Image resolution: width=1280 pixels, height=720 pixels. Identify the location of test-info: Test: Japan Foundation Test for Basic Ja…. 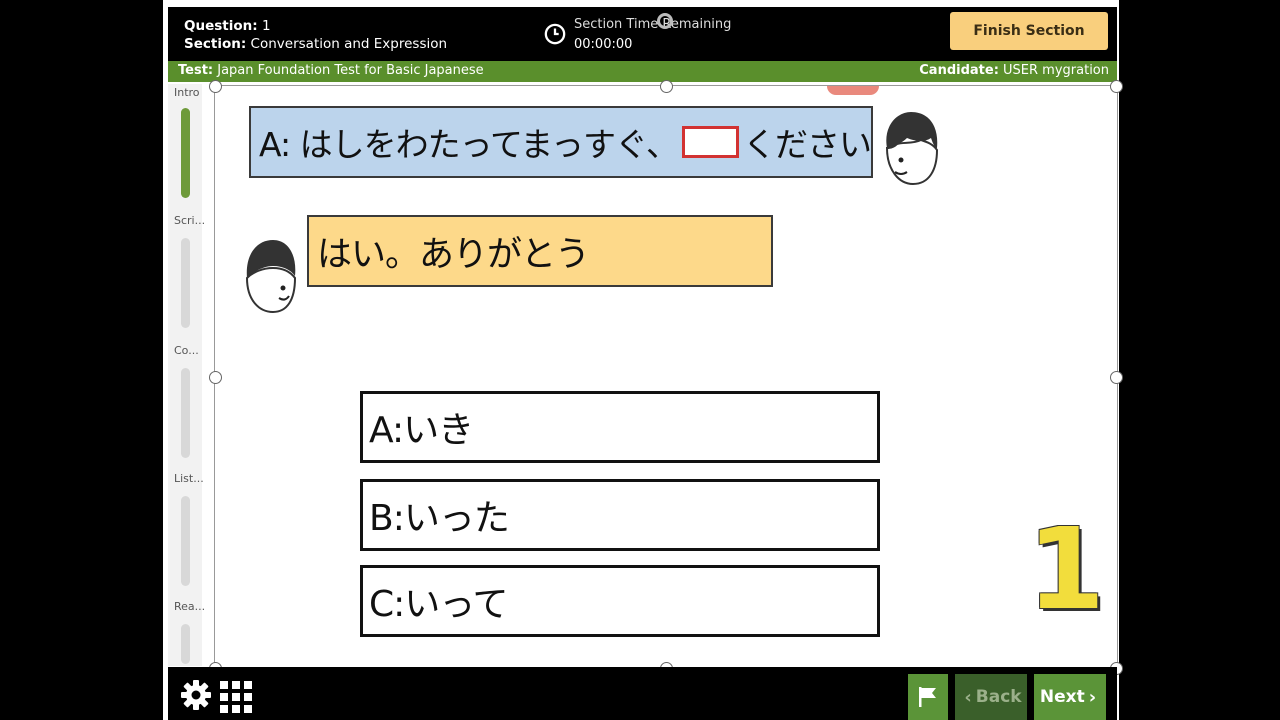
(331, 70).